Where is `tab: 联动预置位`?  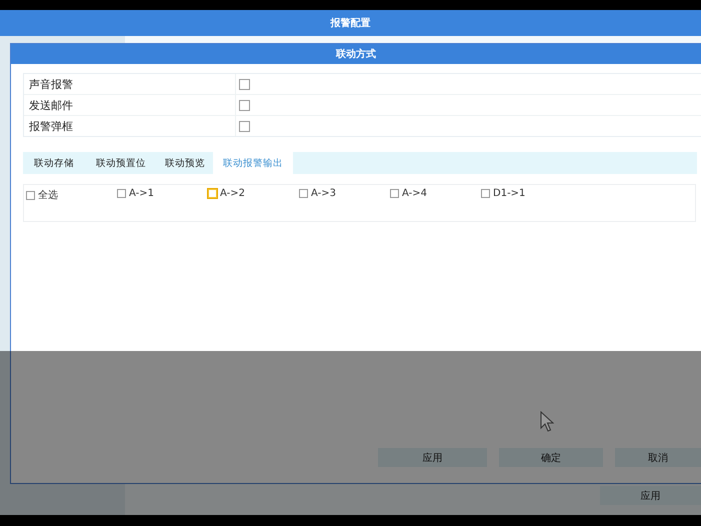 tab: 联动预置位 is located at coordinates (121, 163).